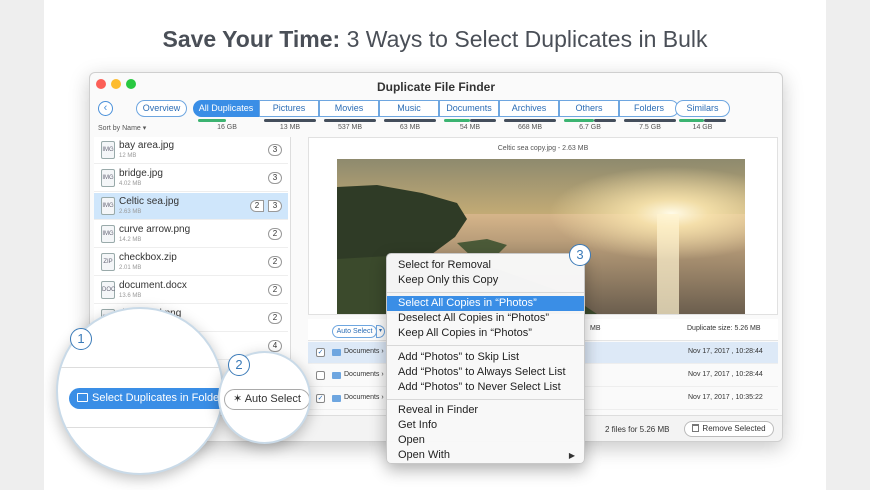 The image size is (870, 490). What do you see at coordinates (349, 108) in the screenshot?
I see `tab-movies: Movies` at bounding box center [349, 108].